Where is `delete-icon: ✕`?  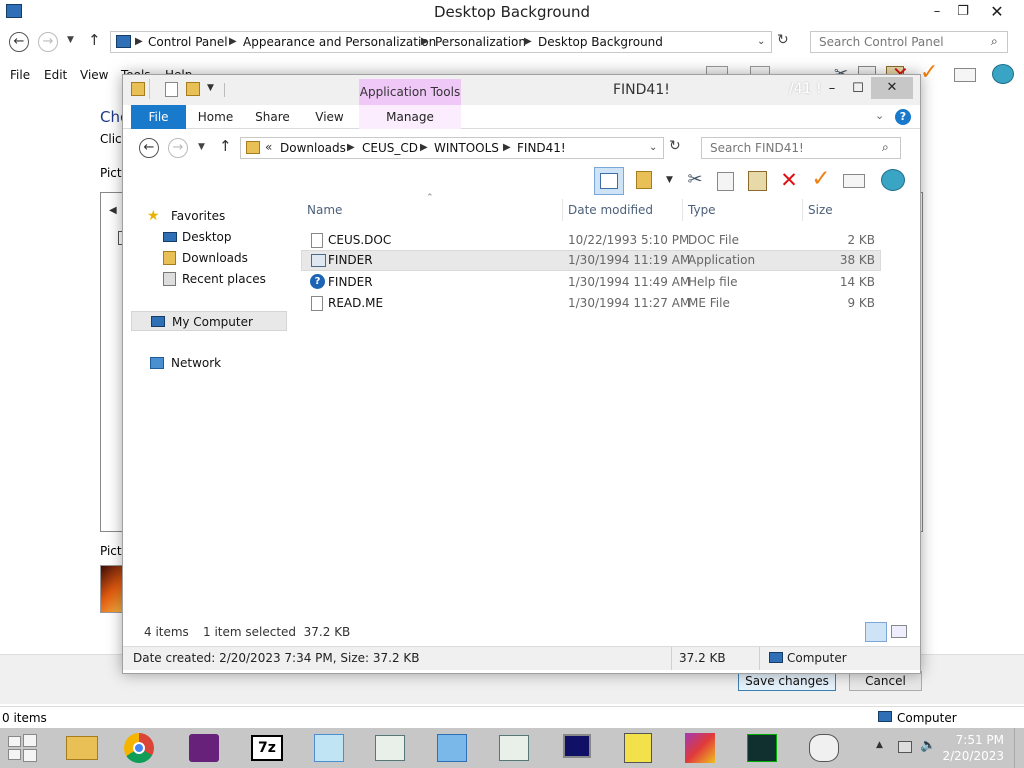
delete-icon: ✕ is located at coordinates (789, 180).